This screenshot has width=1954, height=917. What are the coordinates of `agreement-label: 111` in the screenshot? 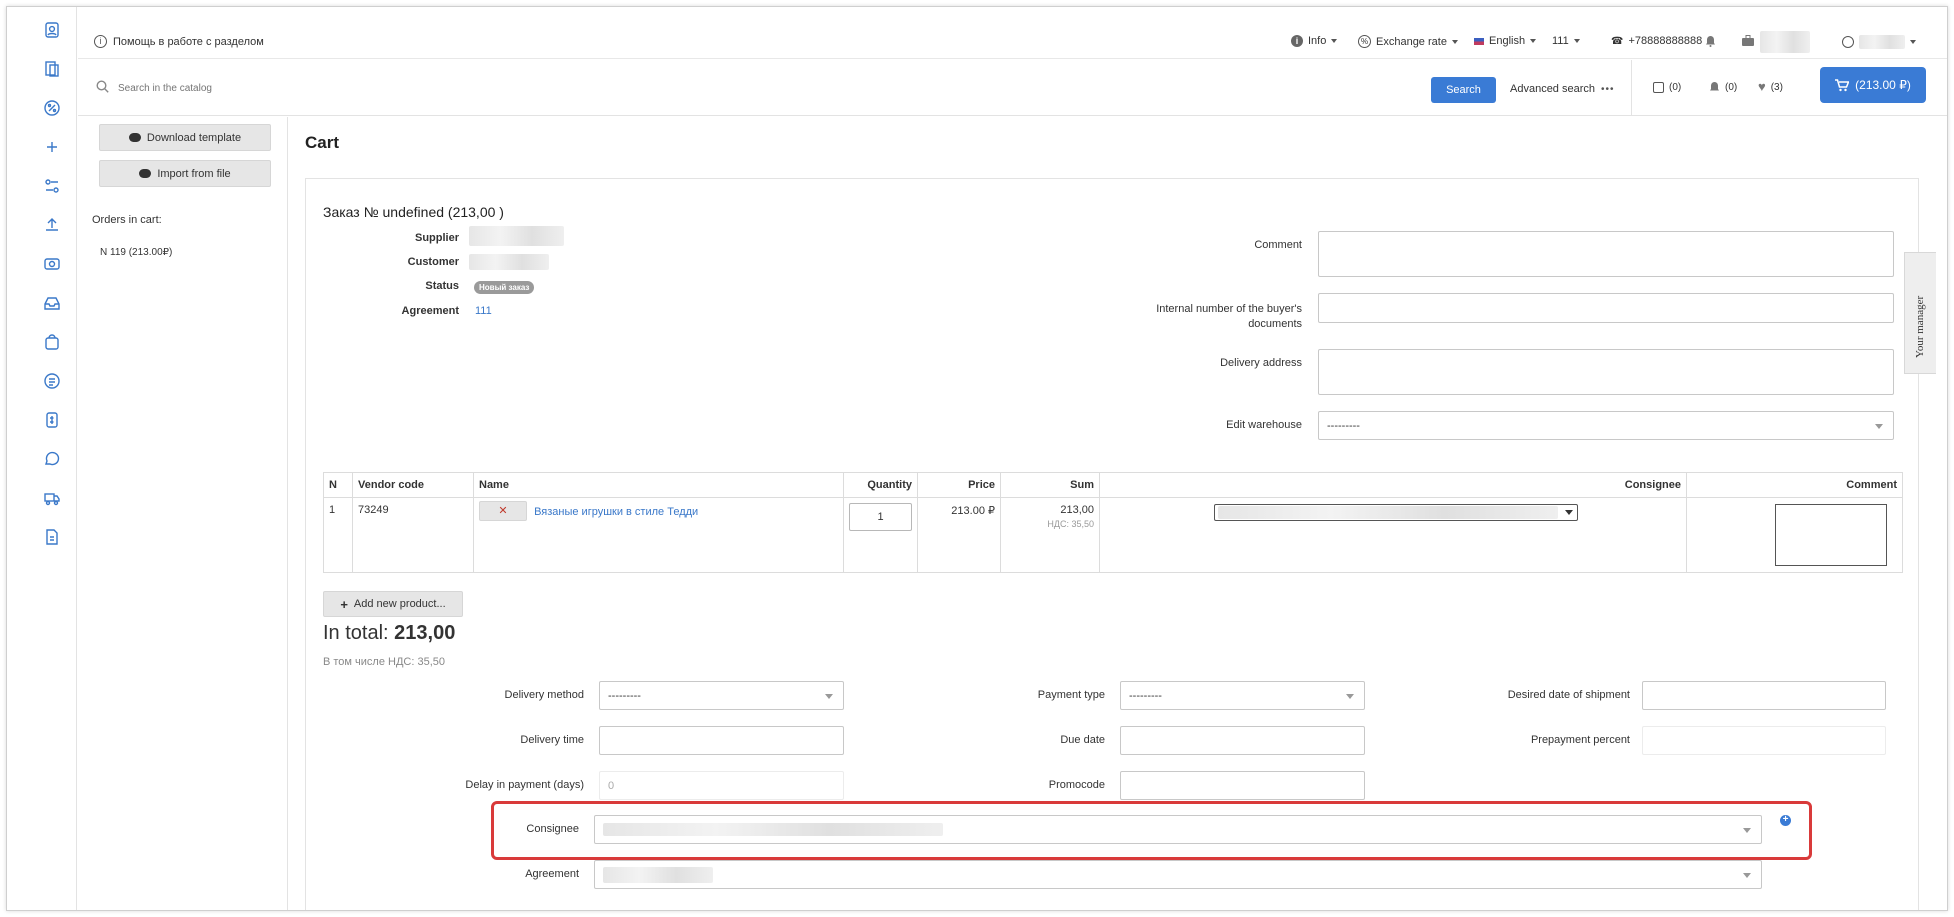 It's located at (1560, 41).